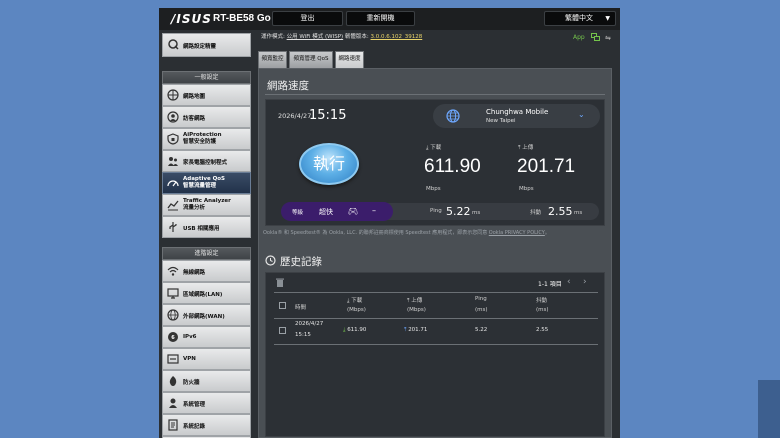 The height and width of the screenshot is (438, 780). I want to click on download-value: 611.90, so click(452, 166).